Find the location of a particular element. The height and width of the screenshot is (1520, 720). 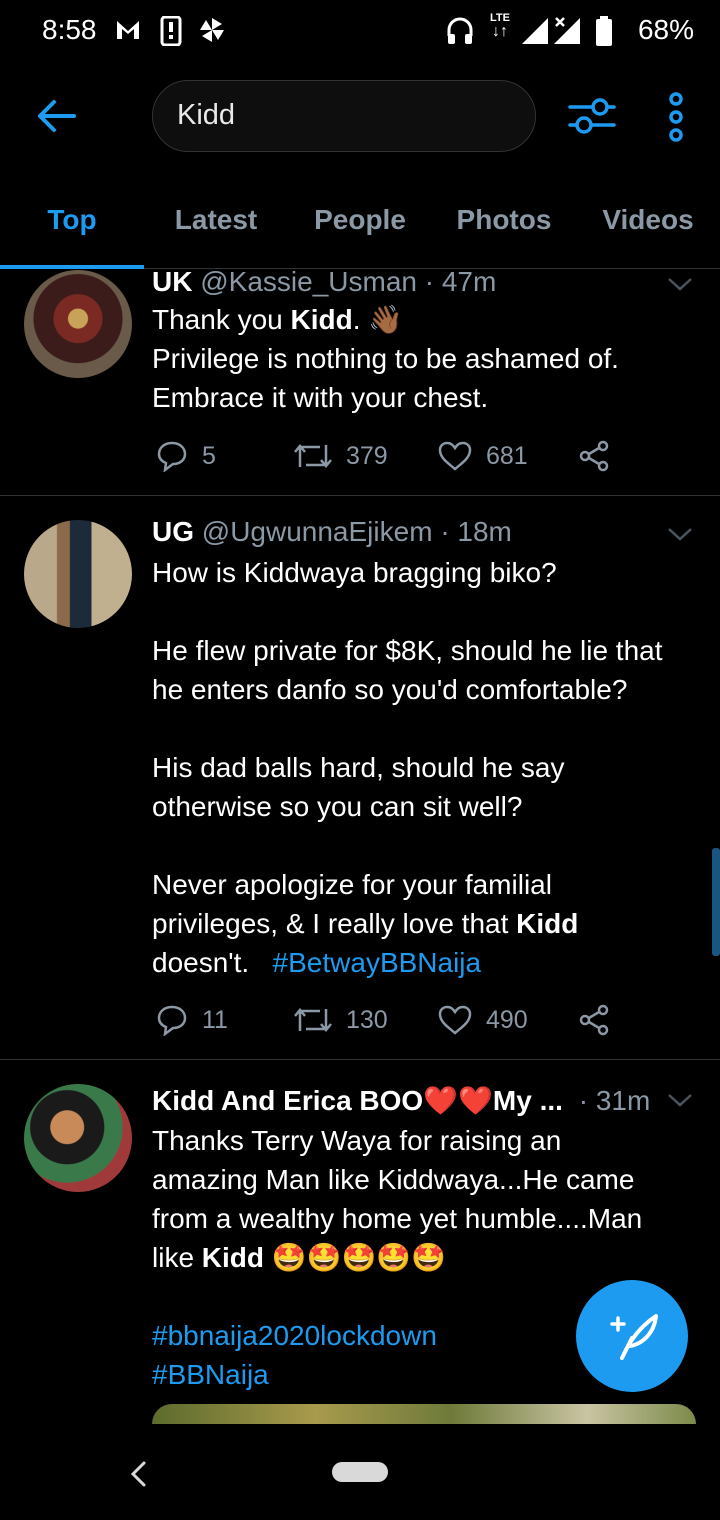

sliders-icon is located at coordinates (592, 116).